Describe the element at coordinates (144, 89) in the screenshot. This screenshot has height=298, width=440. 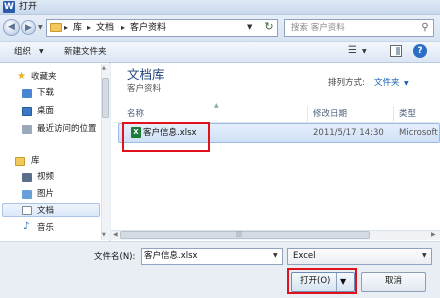
I see `library-subtitle: 客户资料` at that location.